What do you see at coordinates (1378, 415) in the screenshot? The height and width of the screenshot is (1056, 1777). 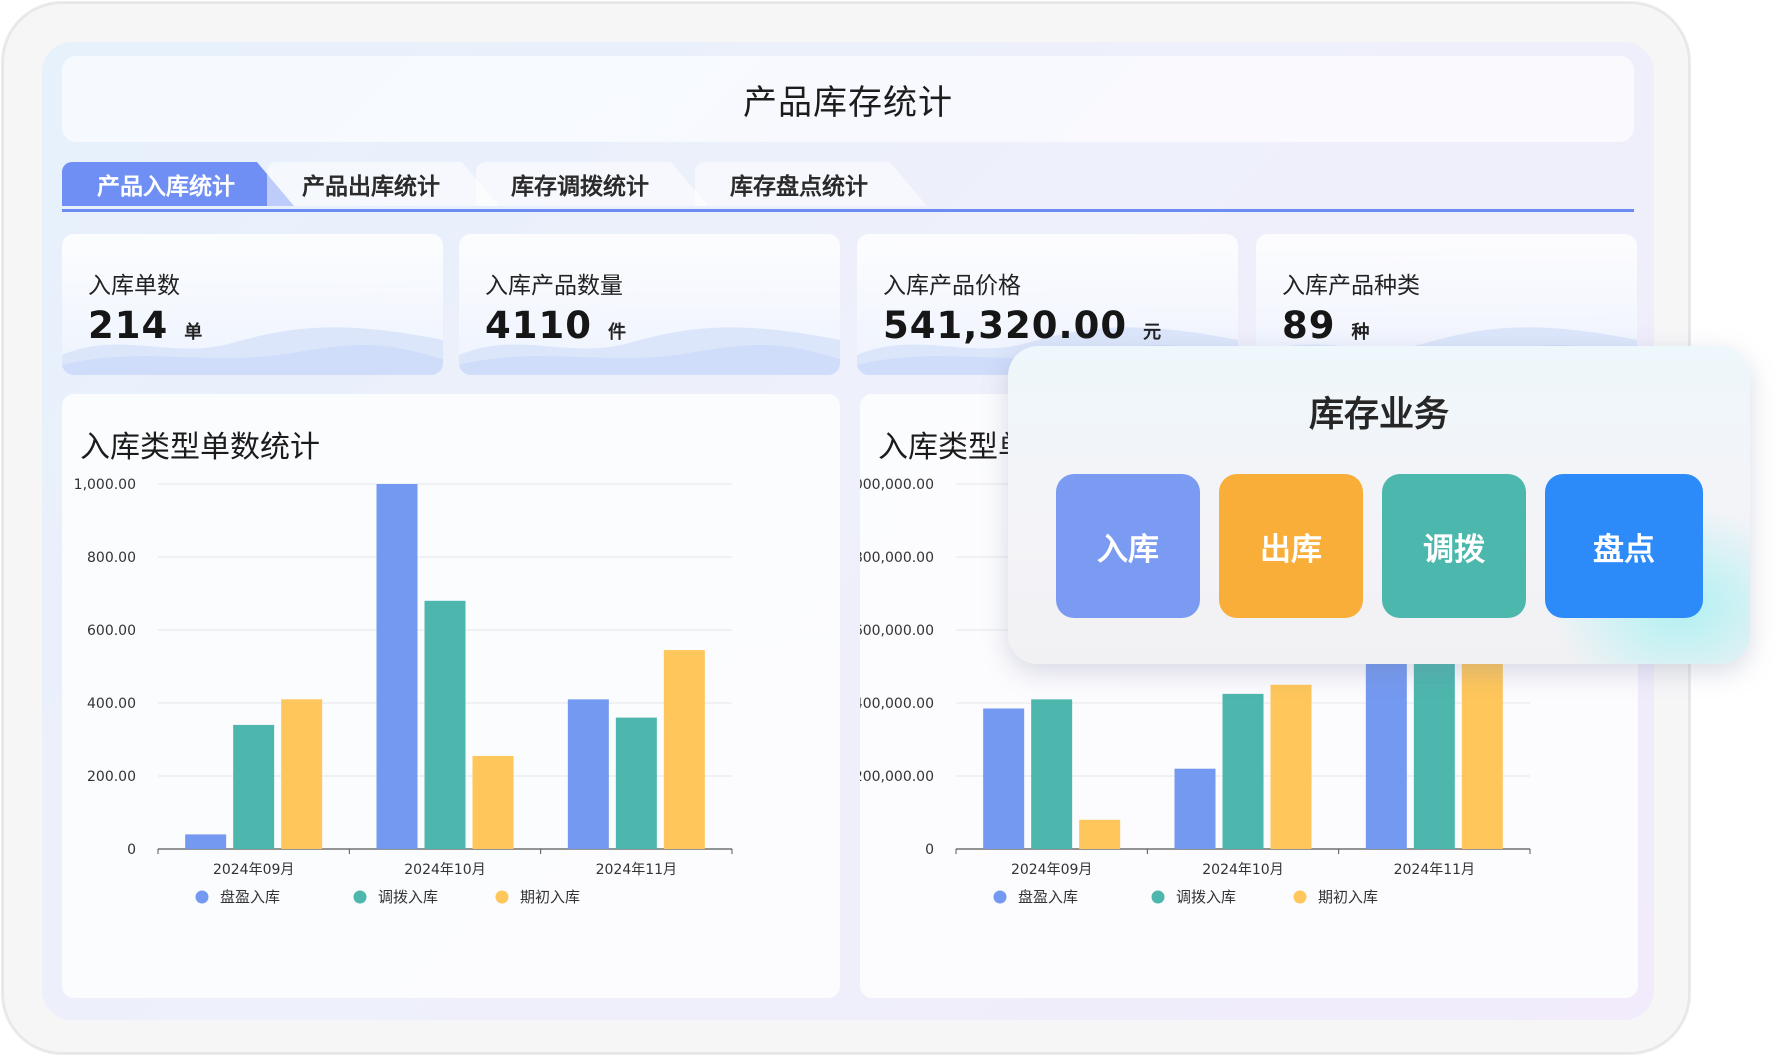 I see `popup-title: 库存业务` at bounding box center [1378, 415].